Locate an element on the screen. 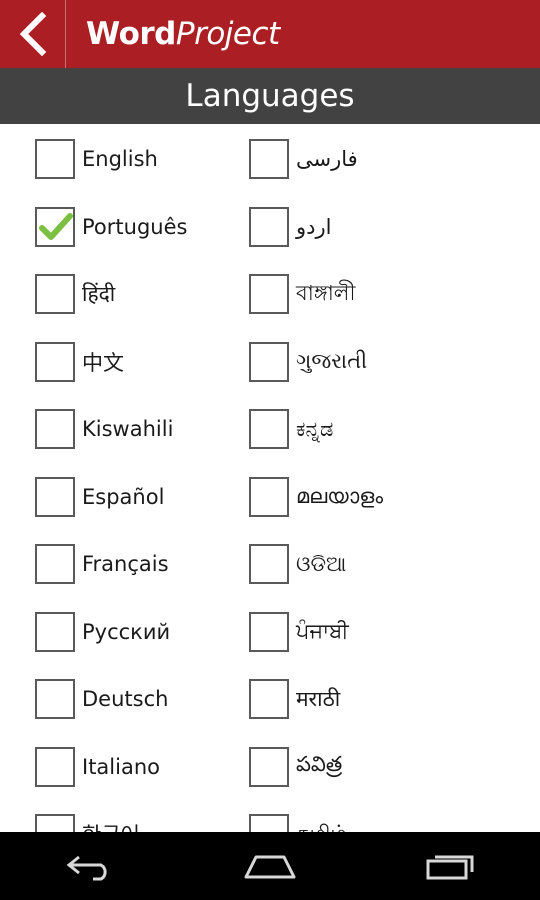 Image resolution: width=540 pixels, height=900 pixels. language-label: தமிழ் is located at coordinates (321, 827).